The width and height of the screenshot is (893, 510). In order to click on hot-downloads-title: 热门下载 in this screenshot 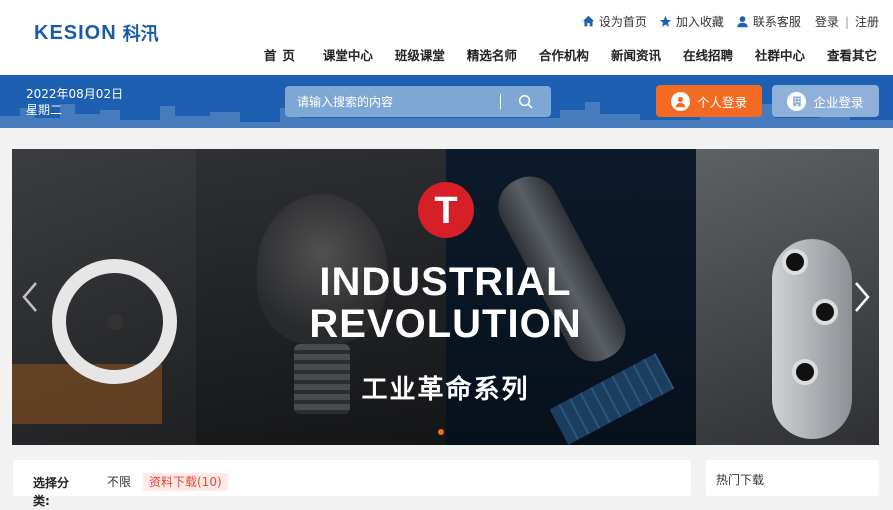, I will do `click(740, 480)`.